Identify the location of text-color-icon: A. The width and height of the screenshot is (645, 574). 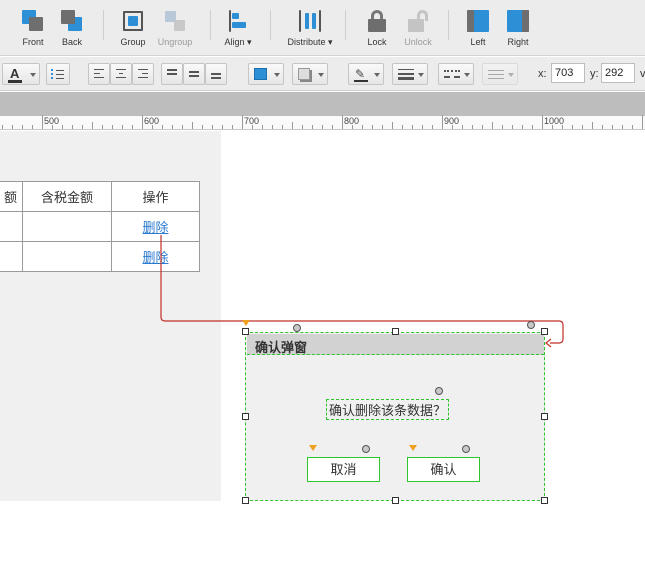
(15, 73).